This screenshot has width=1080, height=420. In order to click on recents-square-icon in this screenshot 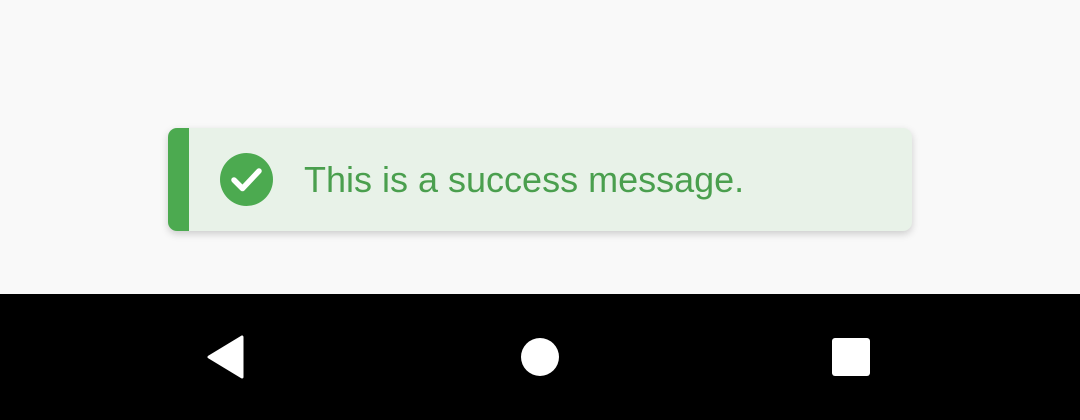, I will do `click(851, 357)`.